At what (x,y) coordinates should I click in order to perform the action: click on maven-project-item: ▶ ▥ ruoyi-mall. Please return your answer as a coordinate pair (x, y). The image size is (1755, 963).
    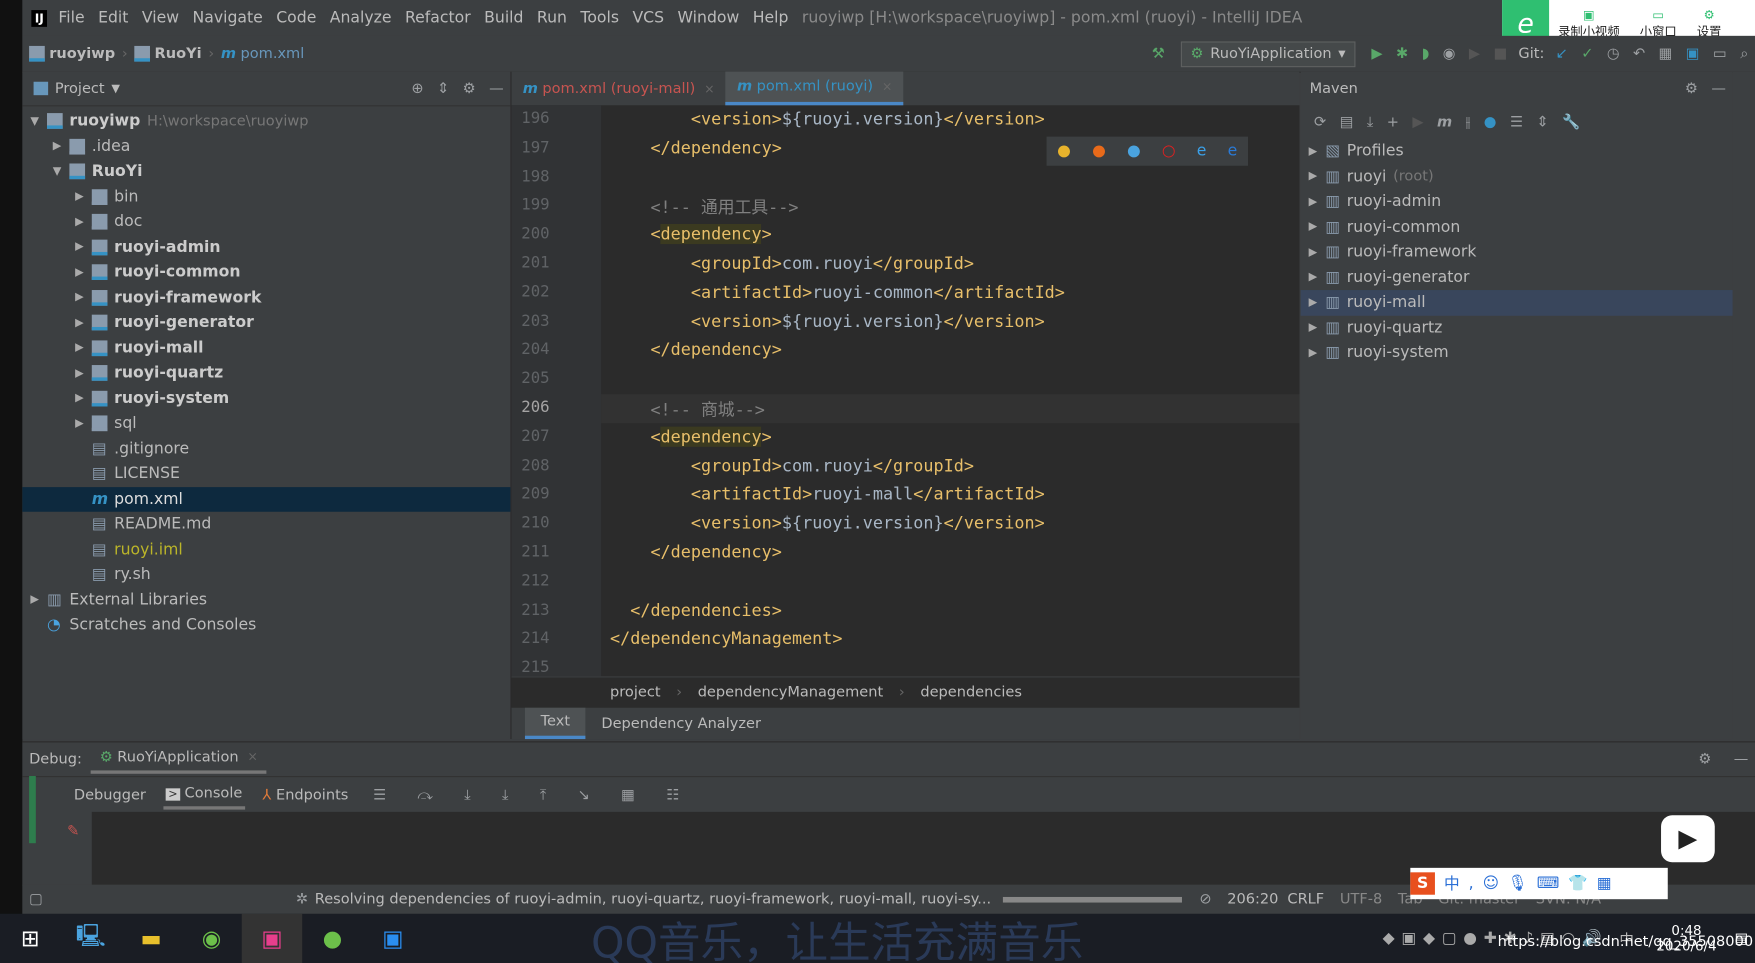
    Looking at the image, I should click on (1516, 303).